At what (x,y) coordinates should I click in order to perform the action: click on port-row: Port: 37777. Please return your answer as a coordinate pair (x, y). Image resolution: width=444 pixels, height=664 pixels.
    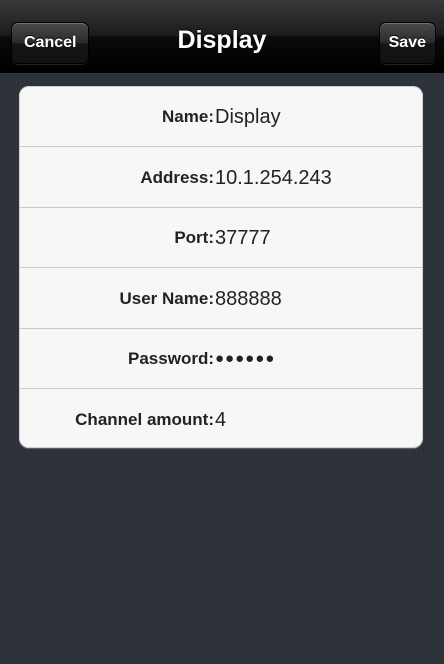
    Looking at the image, I should click on (221, 237).